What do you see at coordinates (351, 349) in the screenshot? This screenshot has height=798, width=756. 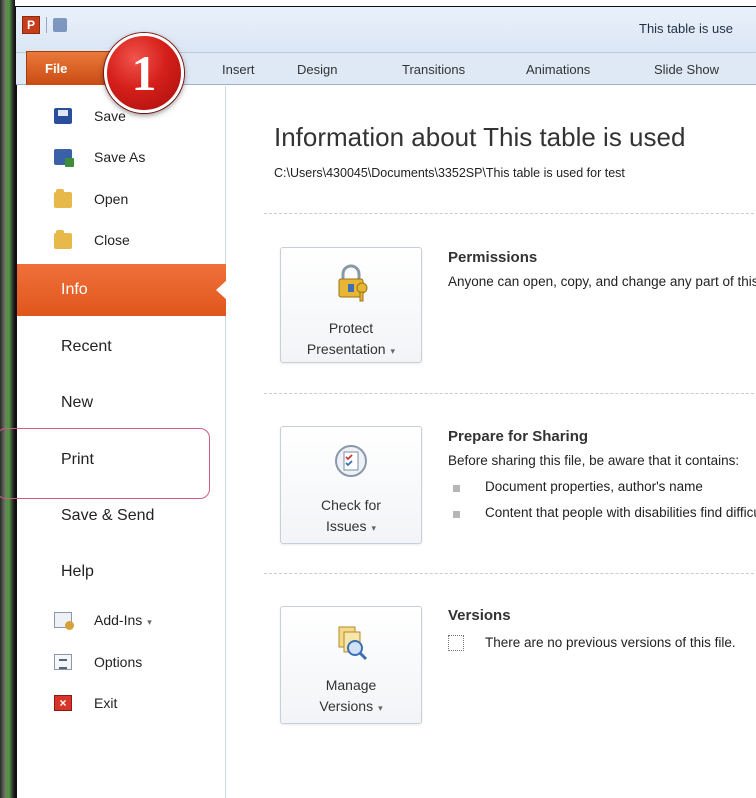 I see `button-label-line2: Presentation ▾` at bounding box center [351, 349].